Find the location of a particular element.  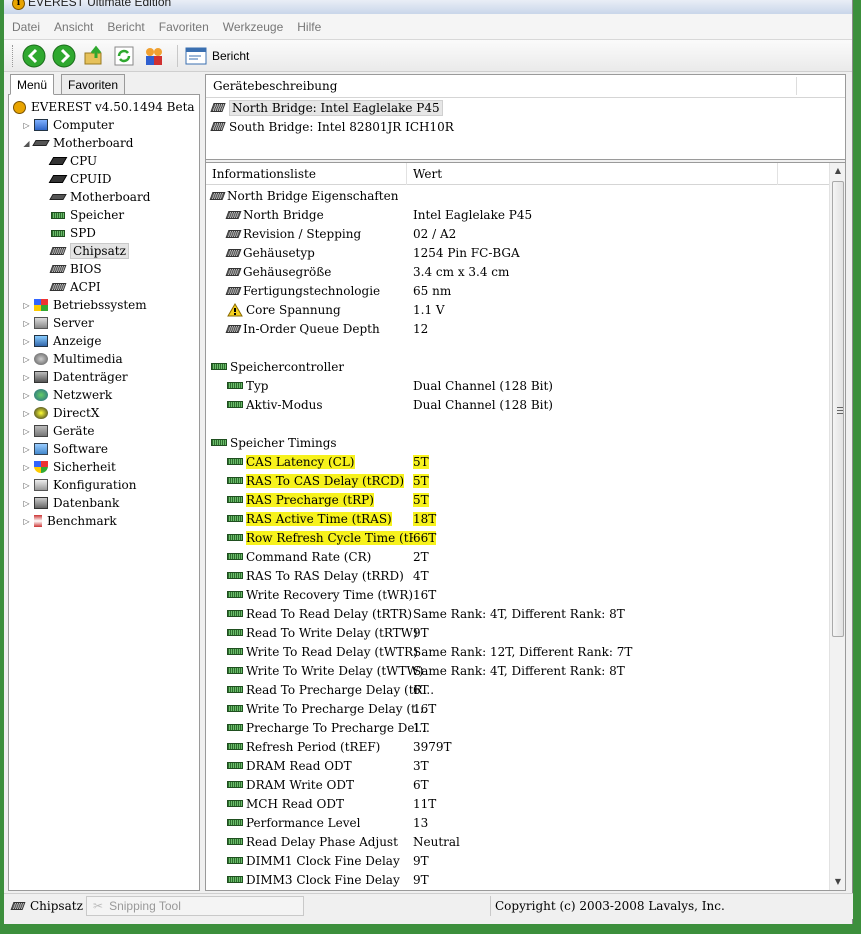

tree-item: ▷ Netzwerk is located at coordinates (67, 395).